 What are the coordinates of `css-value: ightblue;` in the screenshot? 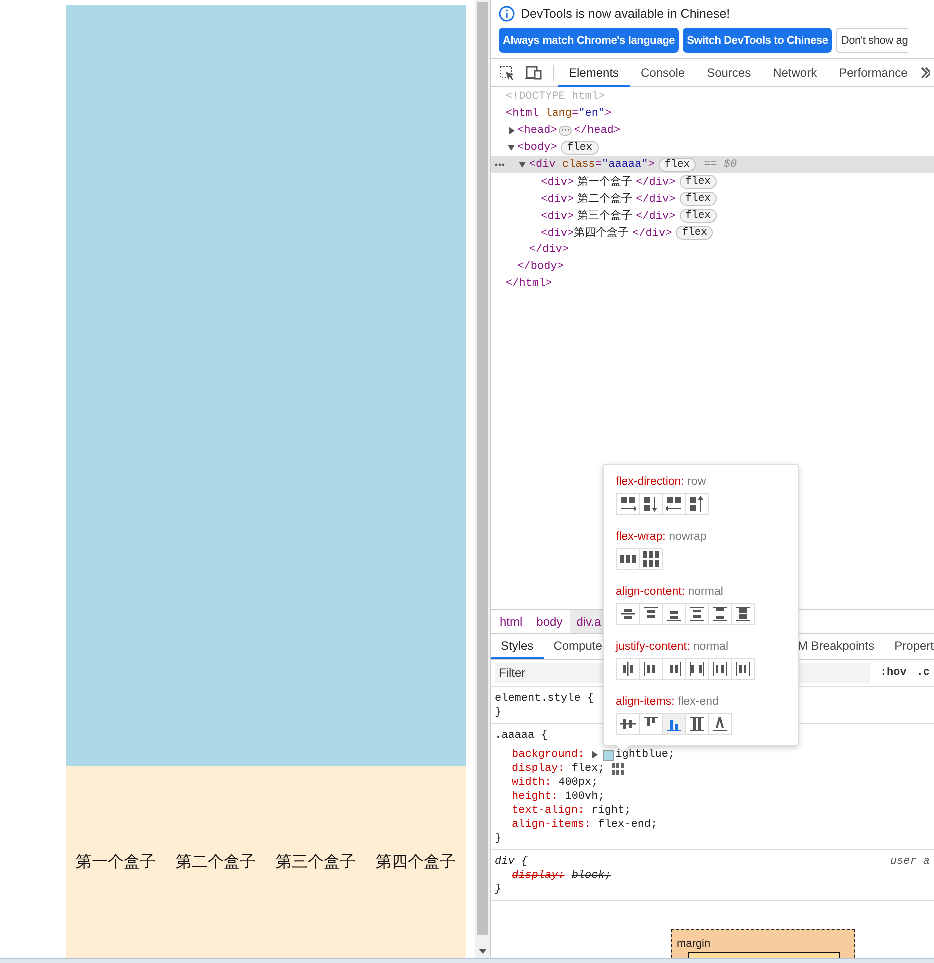 It's located at (646, 755).